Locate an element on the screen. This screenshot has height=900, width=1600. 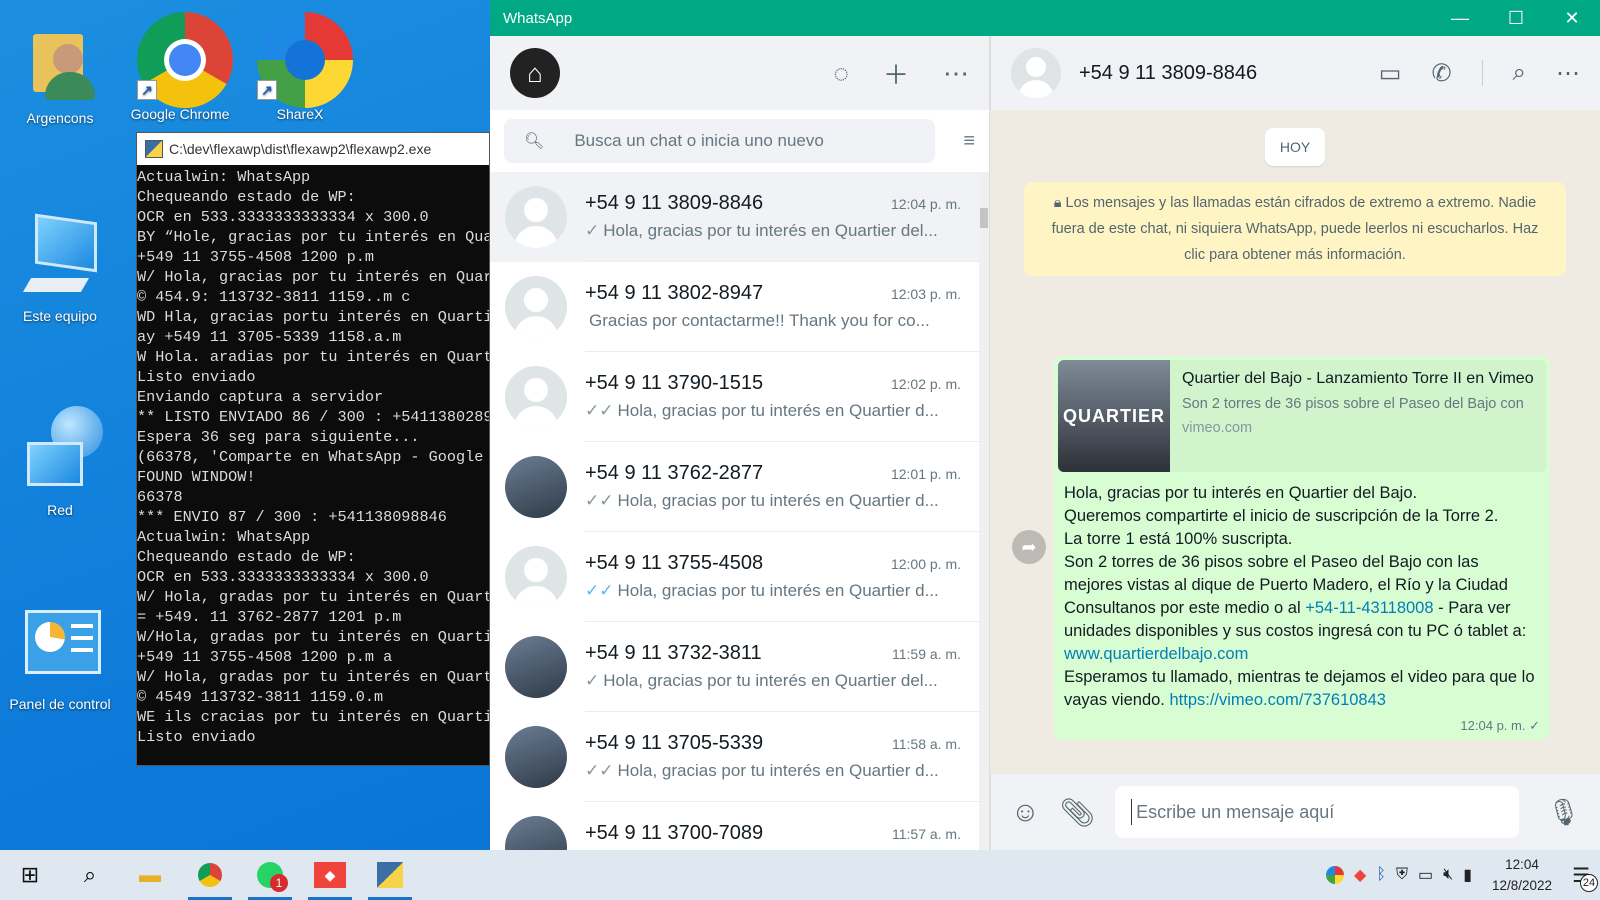
desktop-icon-sharex: ↗ ShareX is located at coordinates (300, 71).